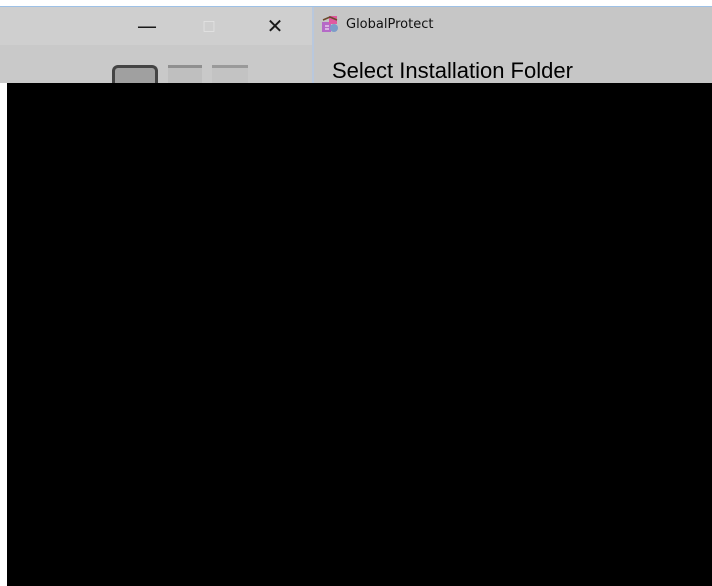 The width and height of the screenshot is (712, 586). Describe the element at coordinates (390, 24) in the screenshot. I see `installer-title: GlobalProtect` at that location.